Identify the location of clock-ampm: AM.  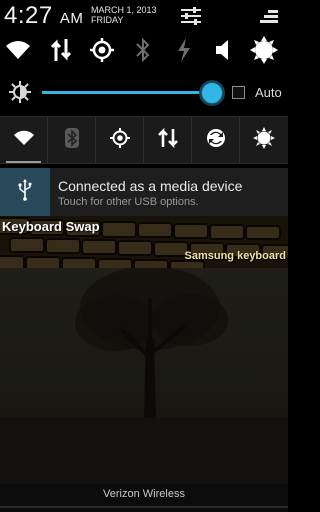
(71, 18).